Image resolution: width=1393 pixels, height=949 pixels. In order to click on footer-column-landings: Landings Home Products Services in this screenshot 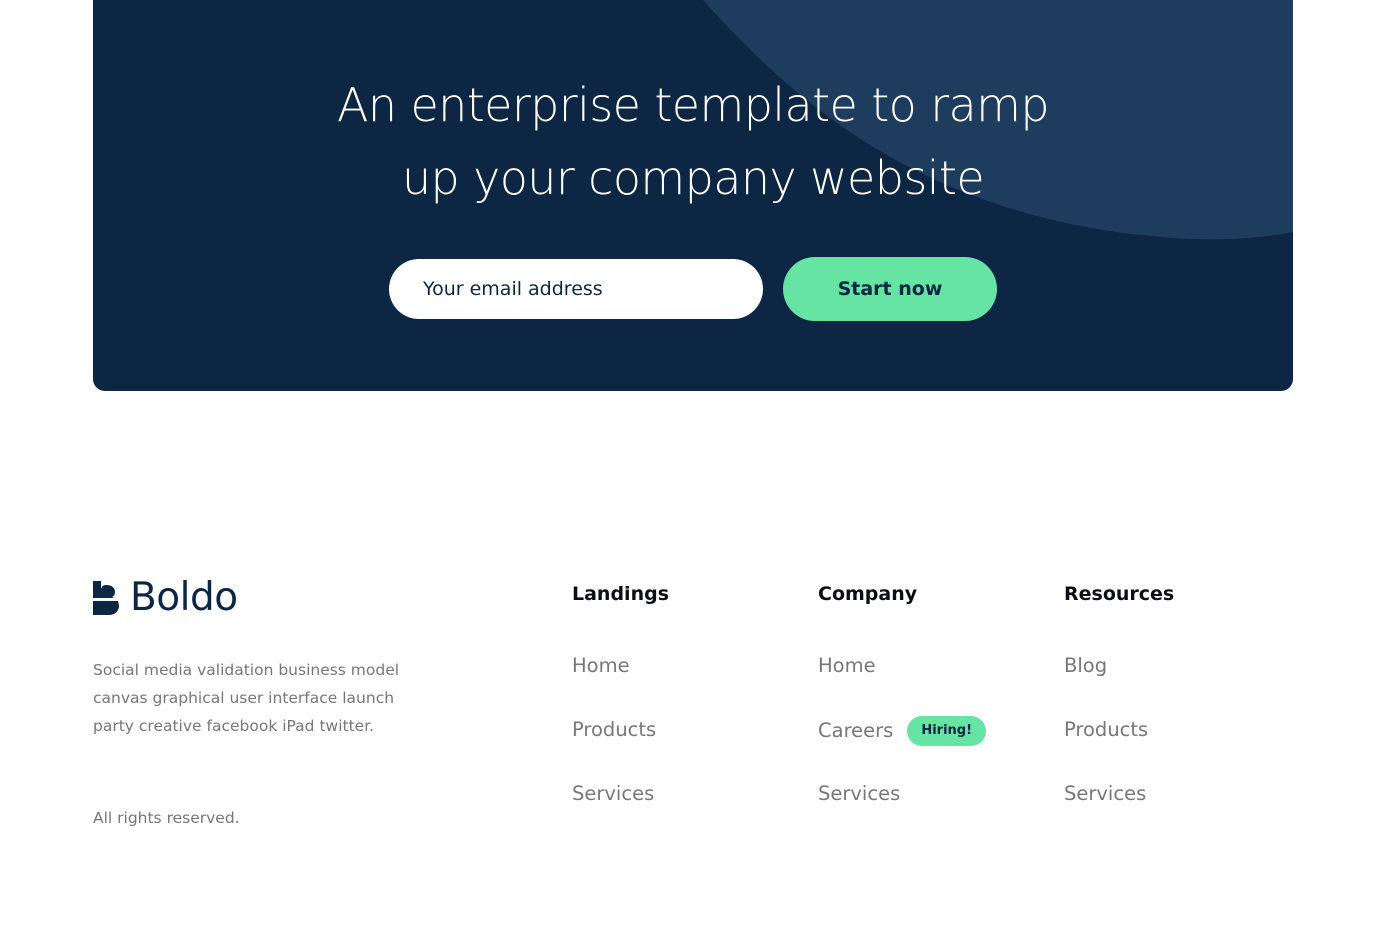, I will do `click(682, 692)`.